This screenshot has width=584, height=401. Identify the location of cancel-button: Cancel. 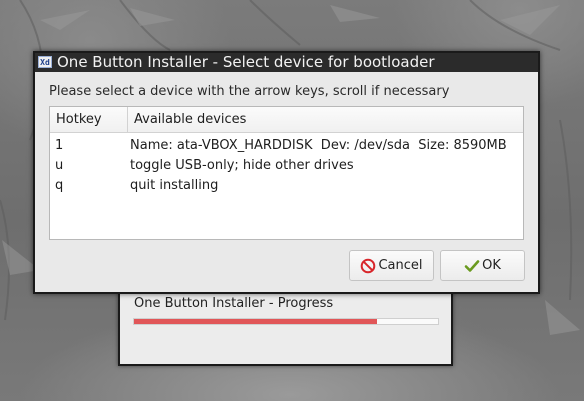
(391, 265).